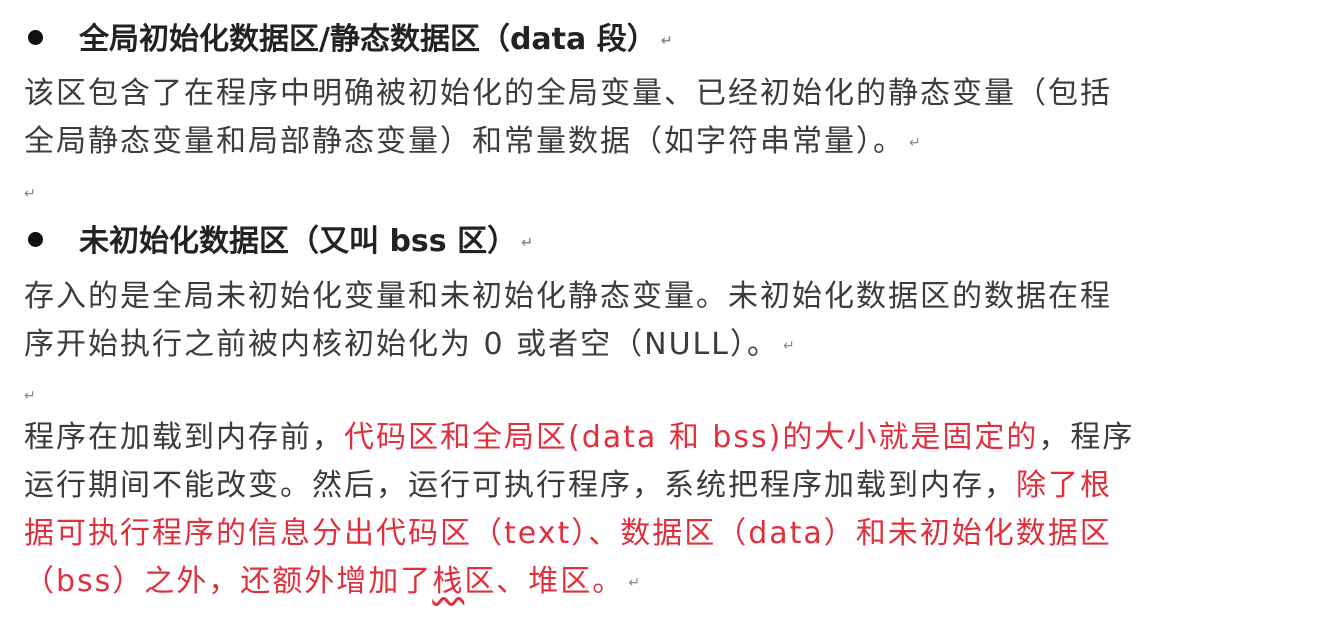  I want to click on line-text: 运行期间不能改变。然后，运行可执行程序，系统把程序加载到内存，, so click(520, 485).